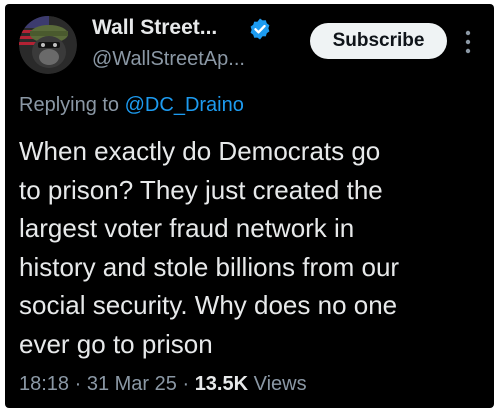 The image size is (500, 413). What do you see at coordinates (221, 384) in the screenshot?
I see `views-count: 13.5K` at bounding box center [221, 384].